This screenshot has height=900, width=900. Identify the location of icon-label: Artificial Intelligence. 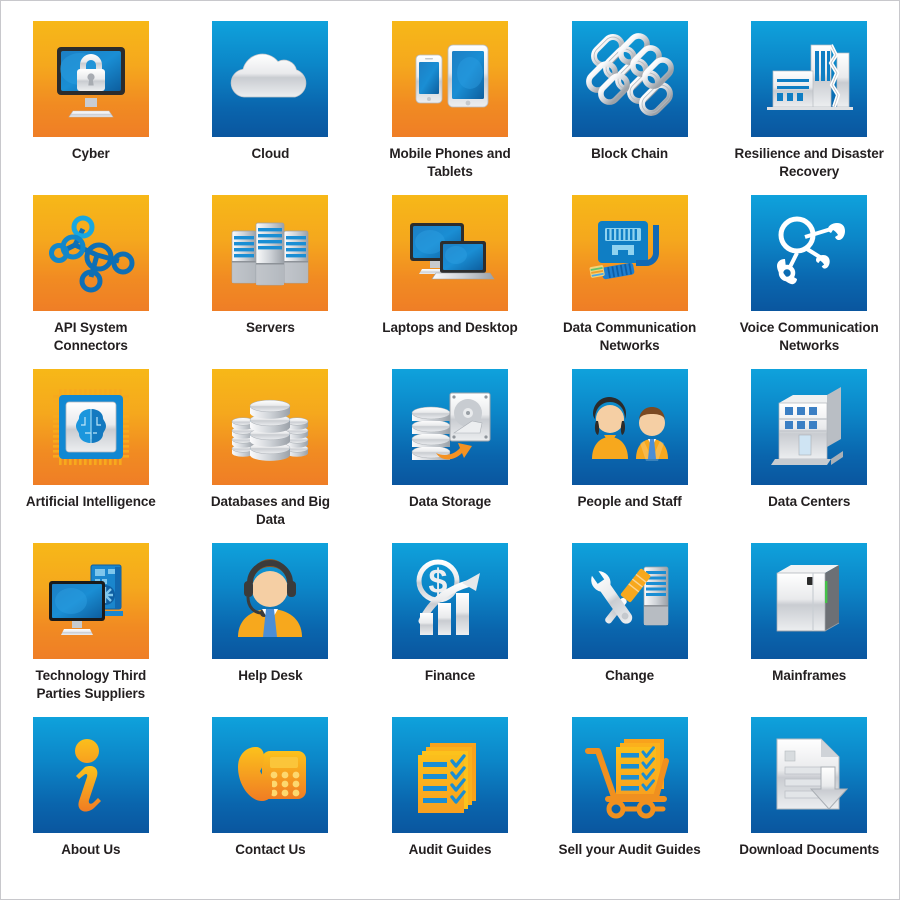
(90, 501).